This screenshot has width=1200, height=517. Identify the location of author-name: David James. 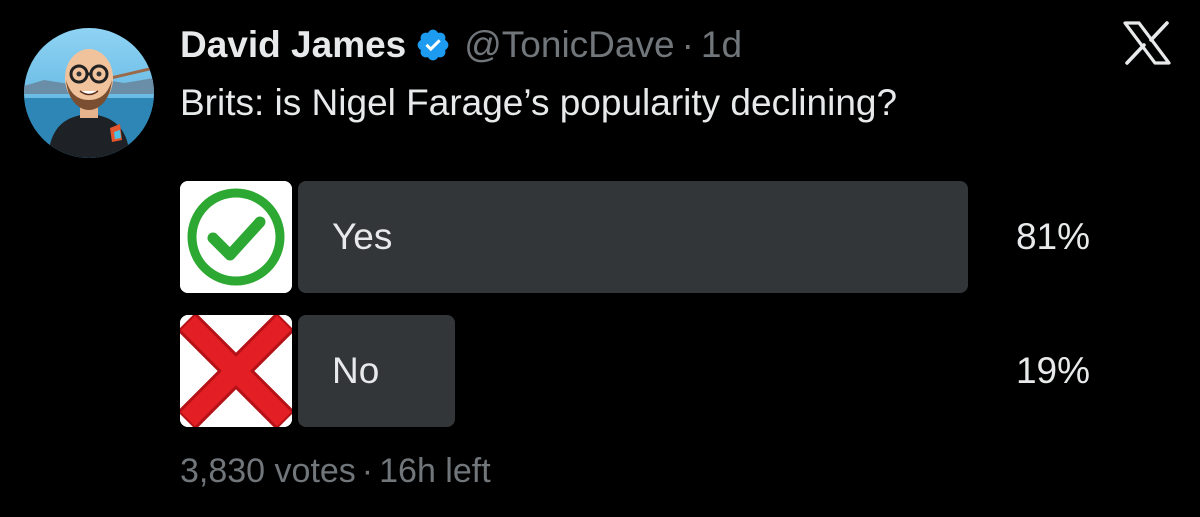
(293, 45).